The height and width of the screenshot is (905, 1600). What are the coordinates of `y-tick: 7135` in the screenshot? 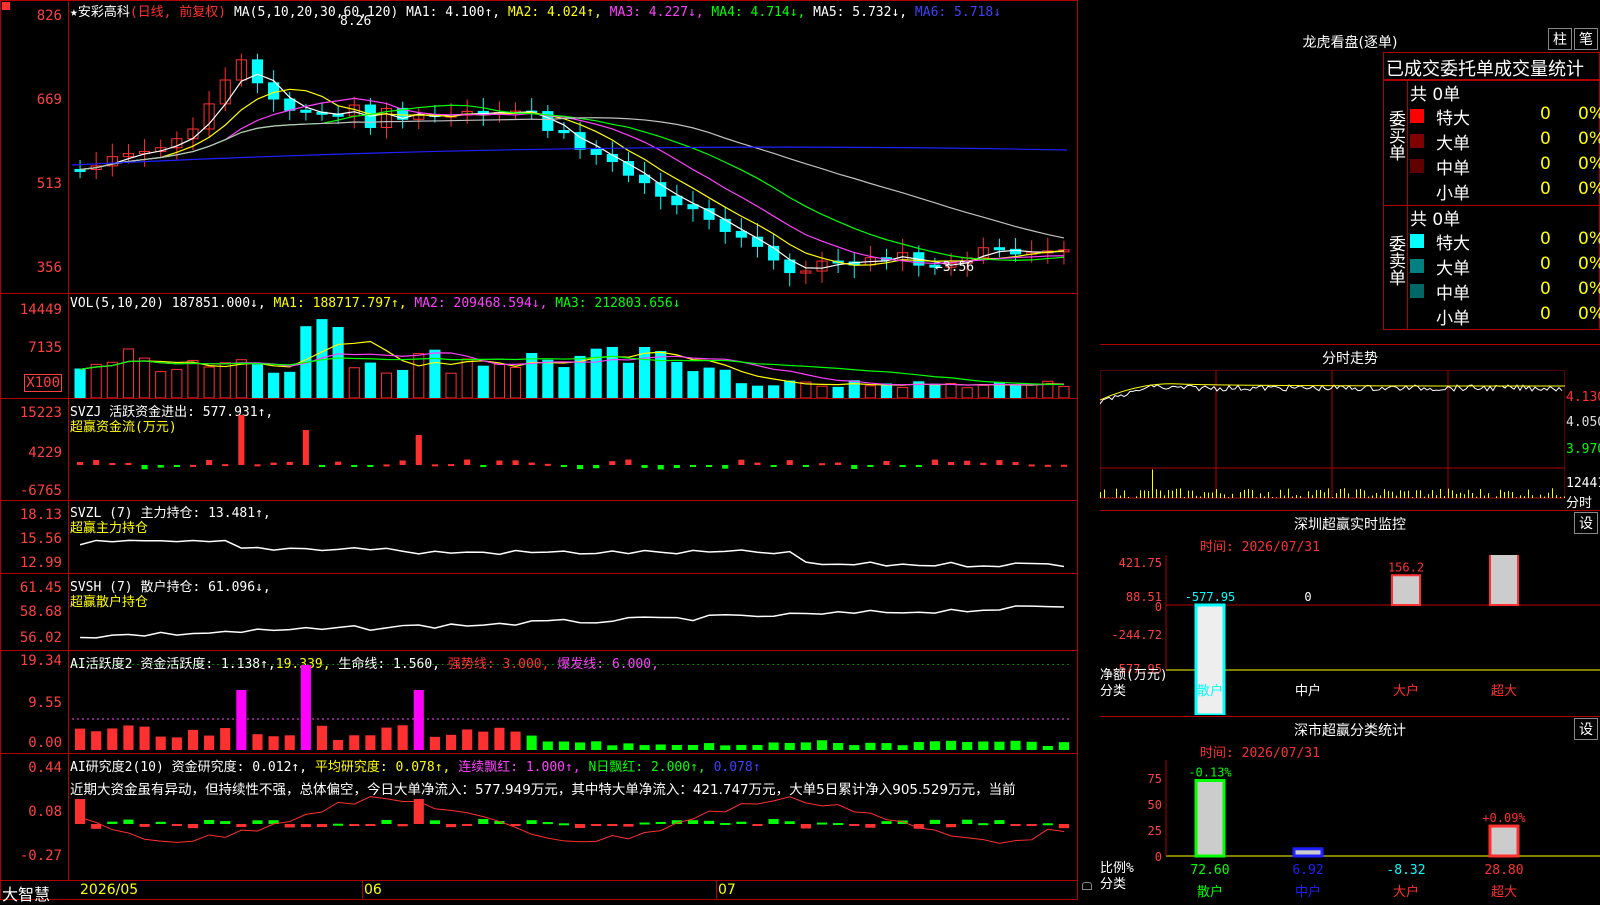 It's located at (45, 348).